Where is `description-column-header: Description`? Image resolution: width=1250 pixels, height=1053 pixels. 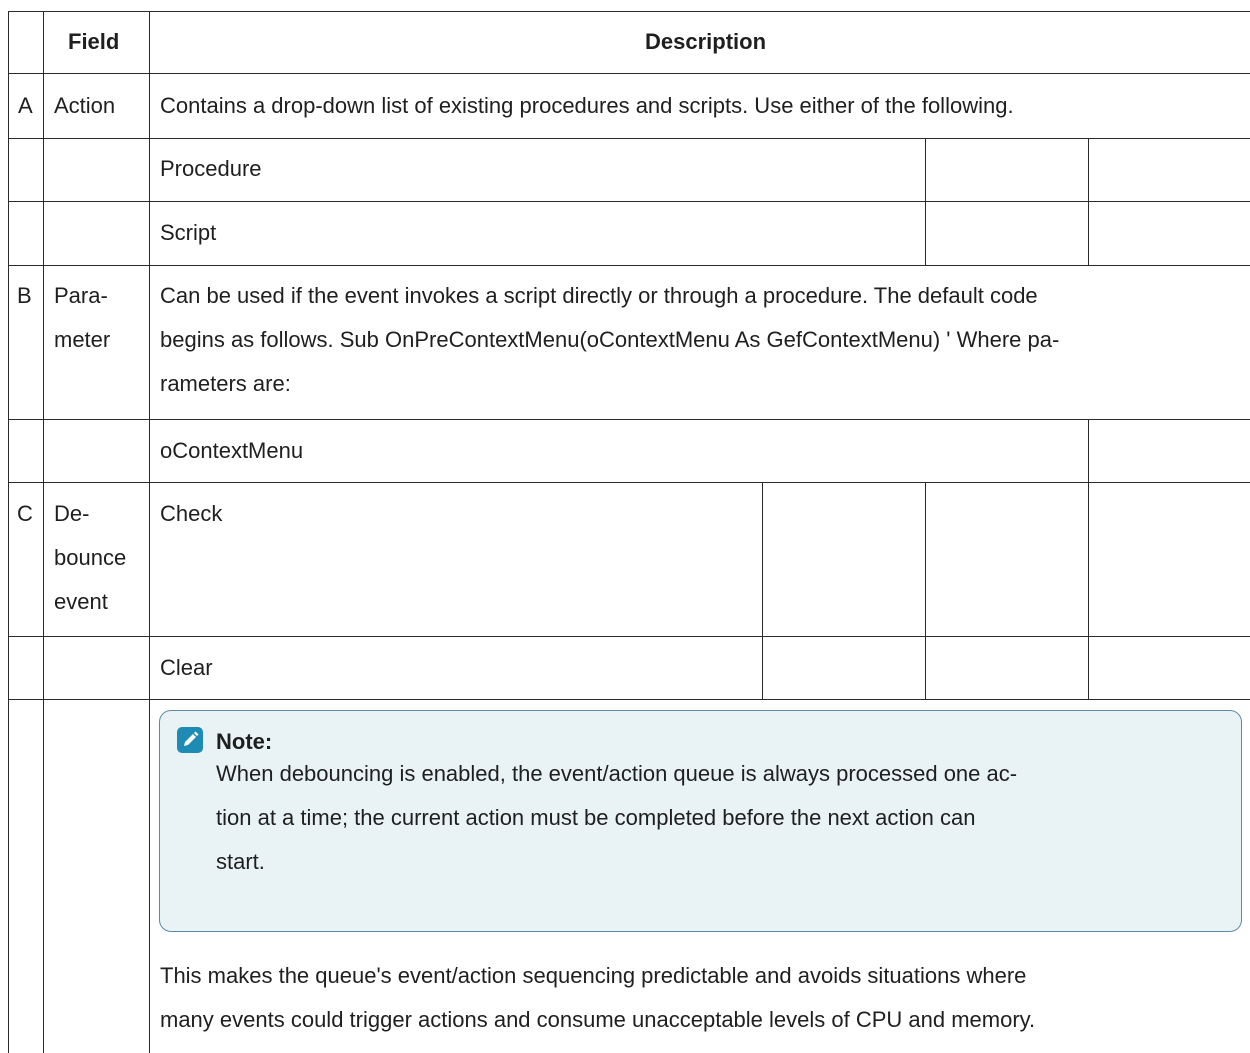 description-column-header: Description is located at coordinates (706, 41).